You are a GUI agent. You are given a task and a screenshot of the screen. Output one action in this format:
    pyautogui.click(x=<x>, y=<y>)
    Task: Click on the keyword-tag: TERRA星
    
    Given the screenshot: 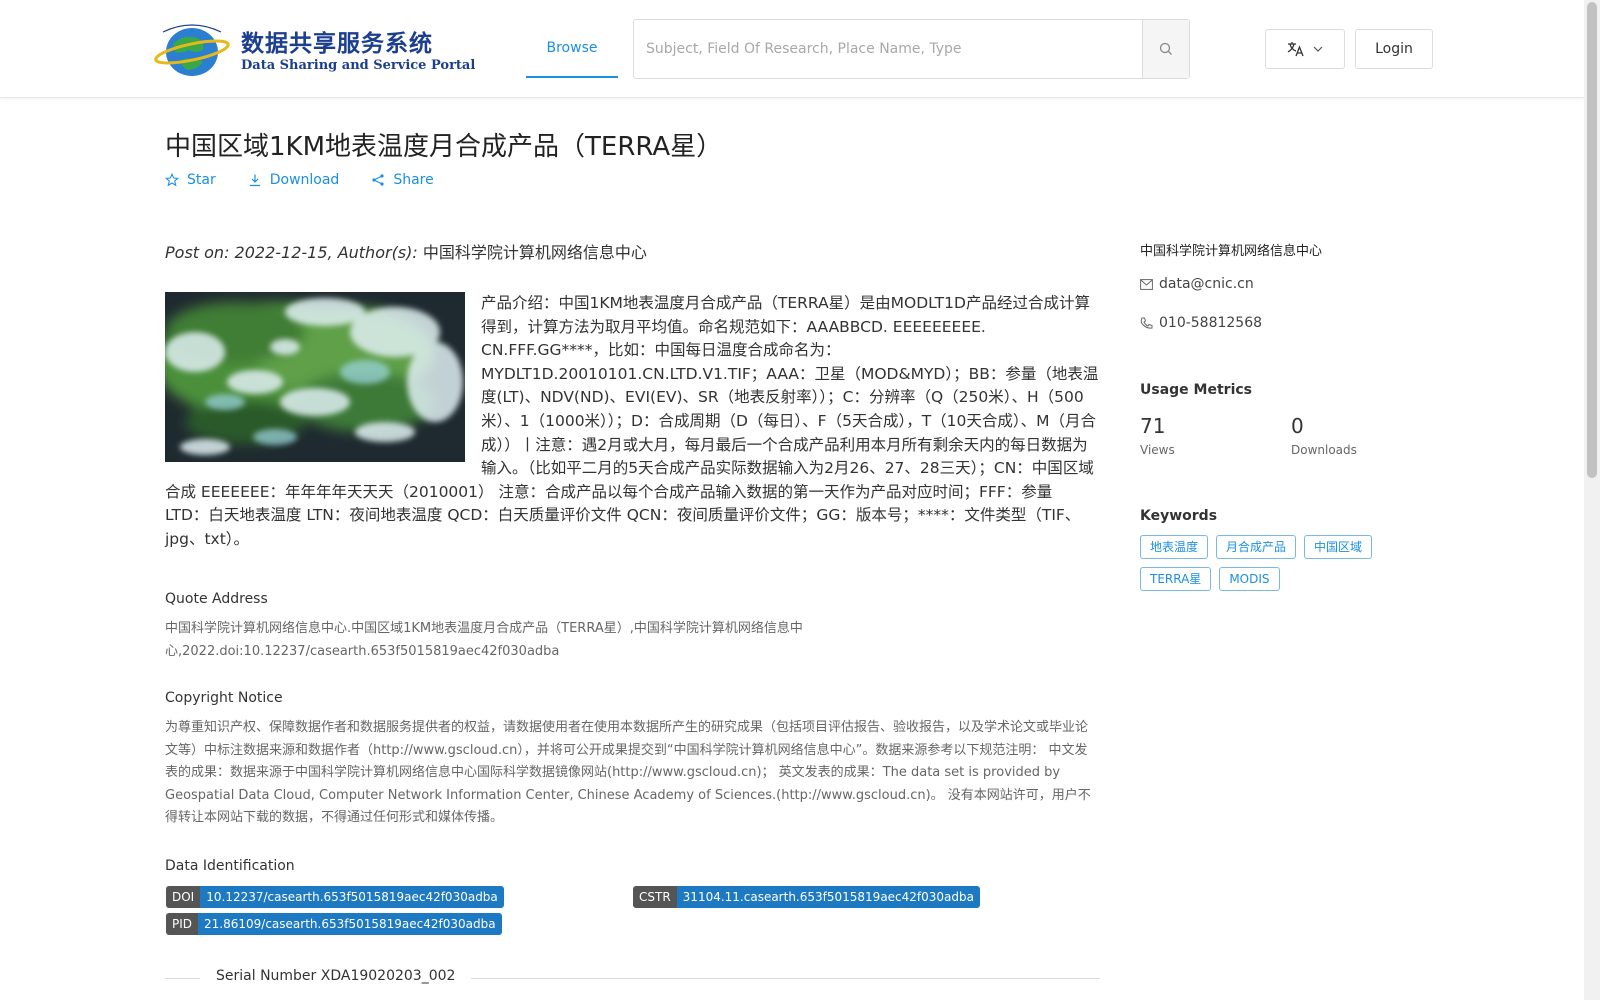 What is the action you would take?
    pyautogui.click(x=1176, y=579)
    